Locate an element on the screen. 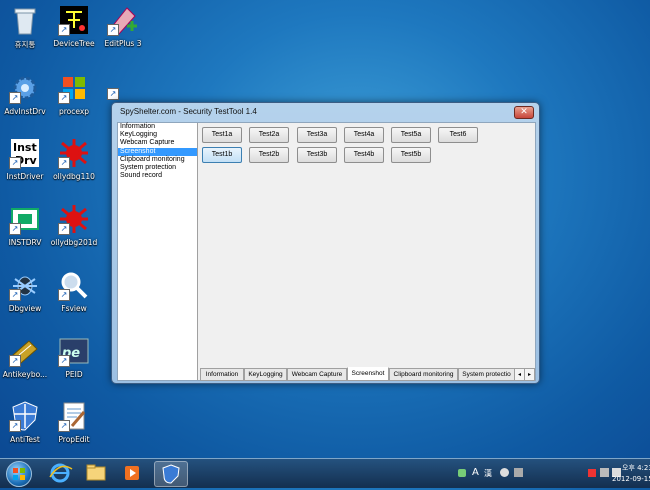 The image size is (650, 490). desktop-icon-peid: pe ↗ PEID is located at coordinates (74, 357).